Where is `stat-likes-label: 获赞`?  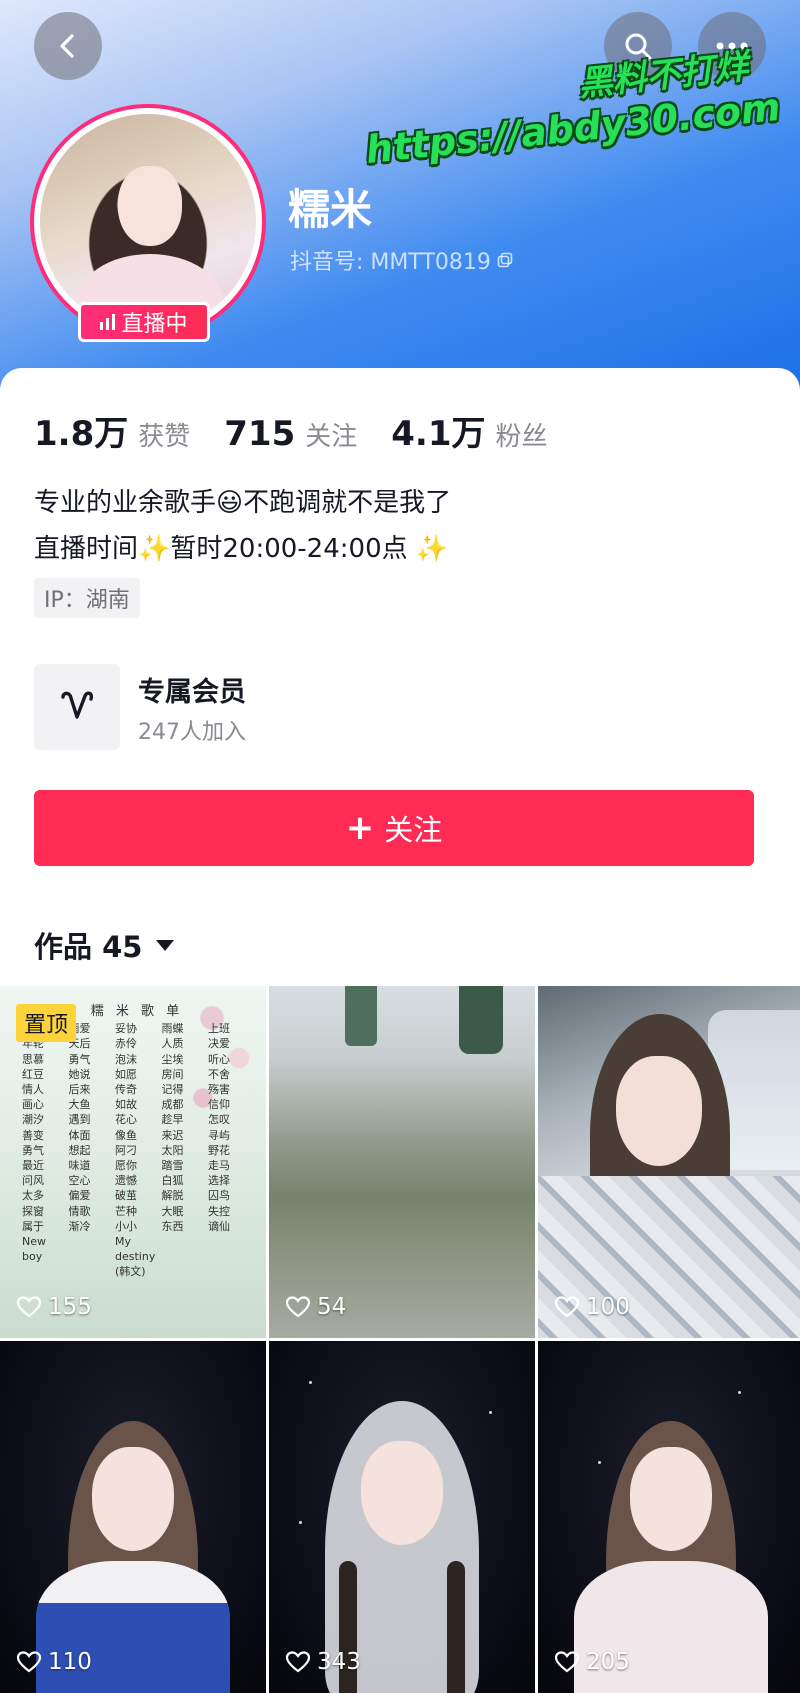
stat-likes-label: 获赞 is located at coordinates (164, 437).